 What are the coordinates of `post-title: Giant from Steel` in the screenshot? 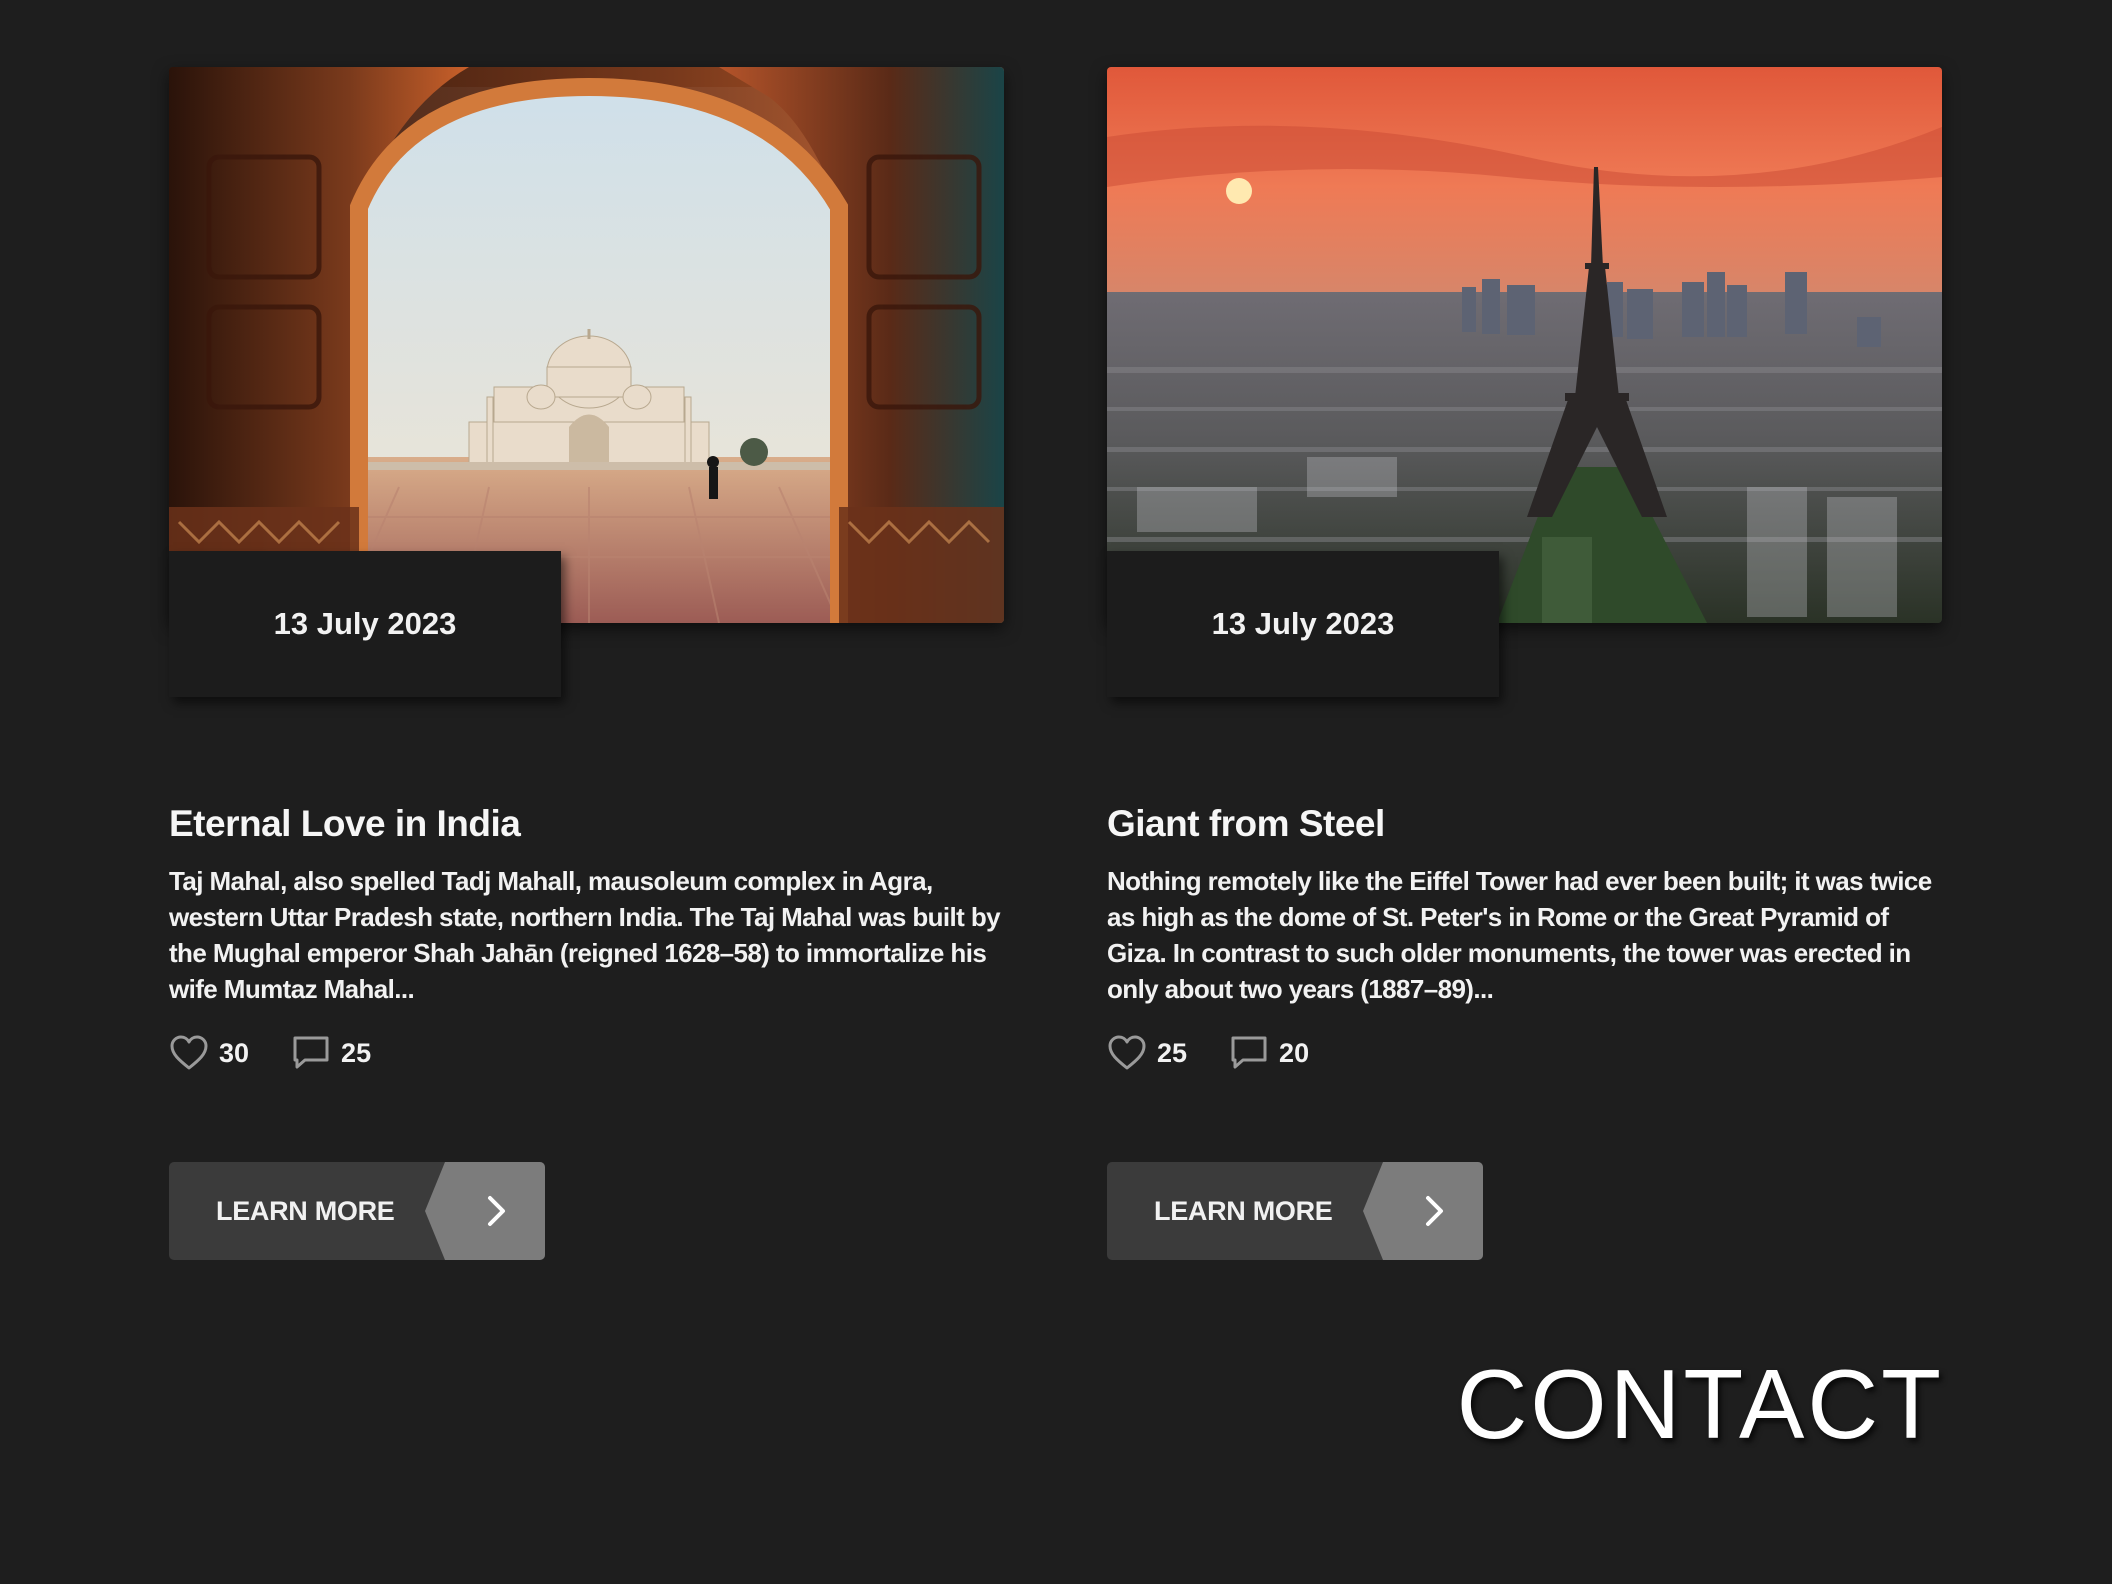 It's located at (1246, 824).